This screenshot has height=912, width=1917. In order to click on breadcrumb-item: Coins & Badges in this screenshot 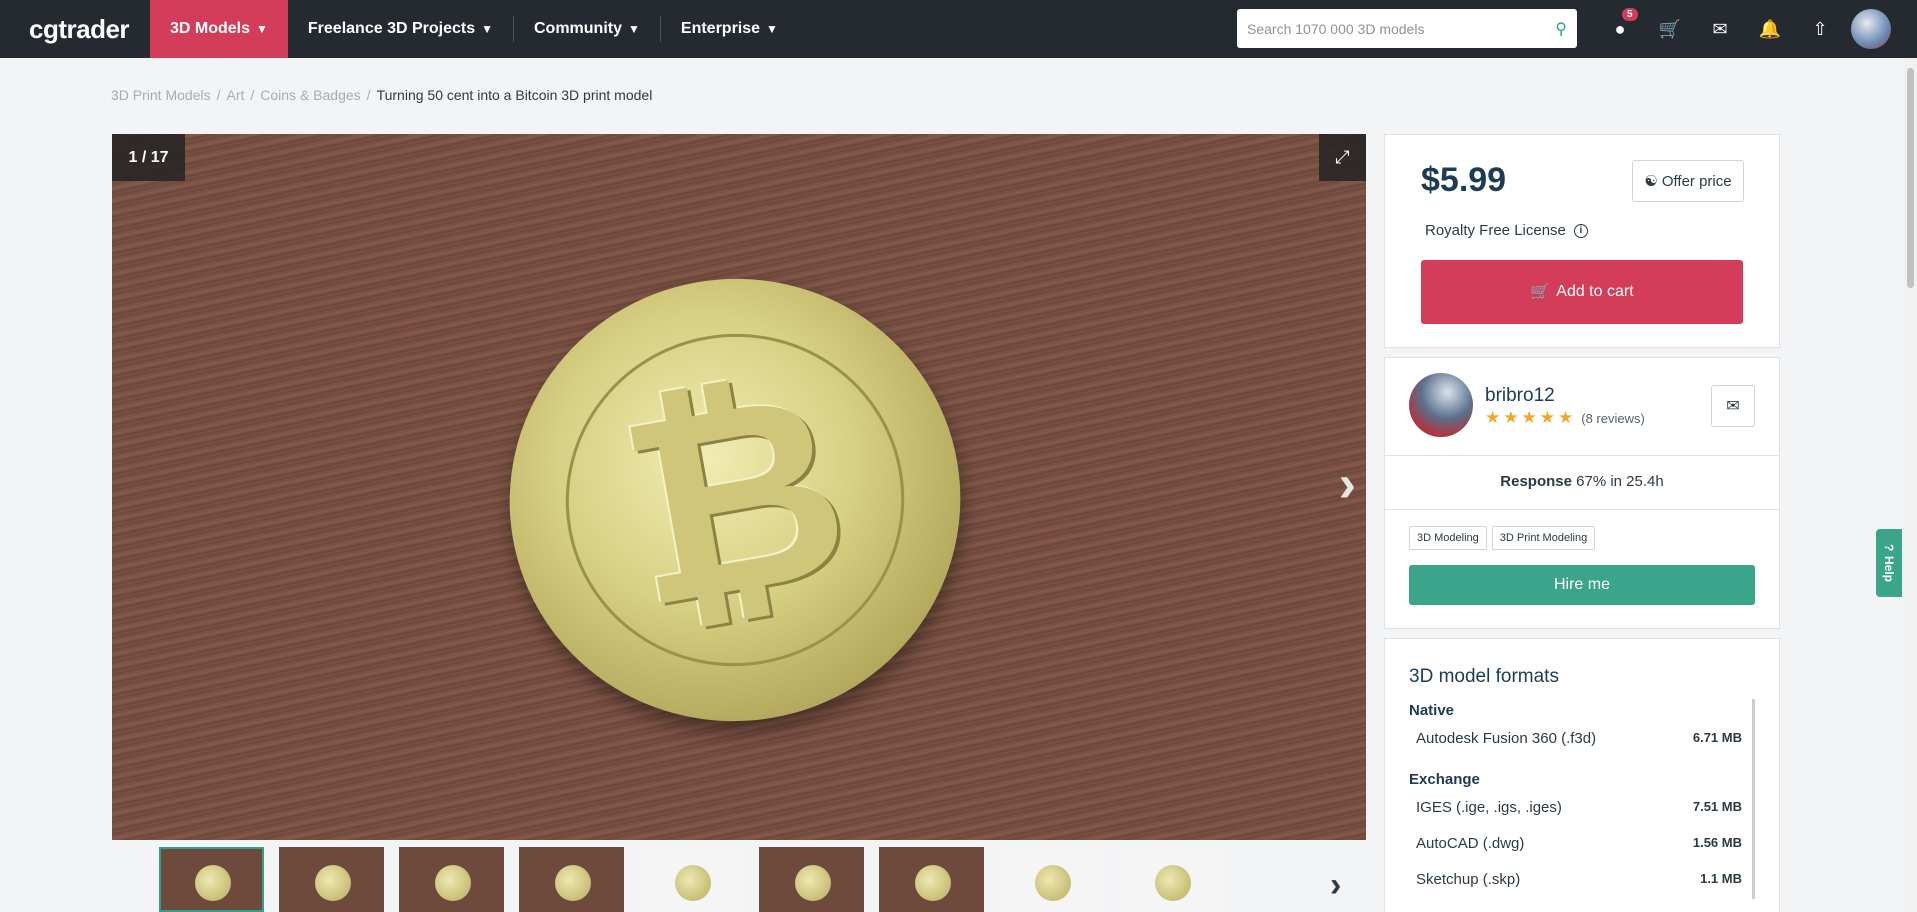, I will do `click(310, 95)`.